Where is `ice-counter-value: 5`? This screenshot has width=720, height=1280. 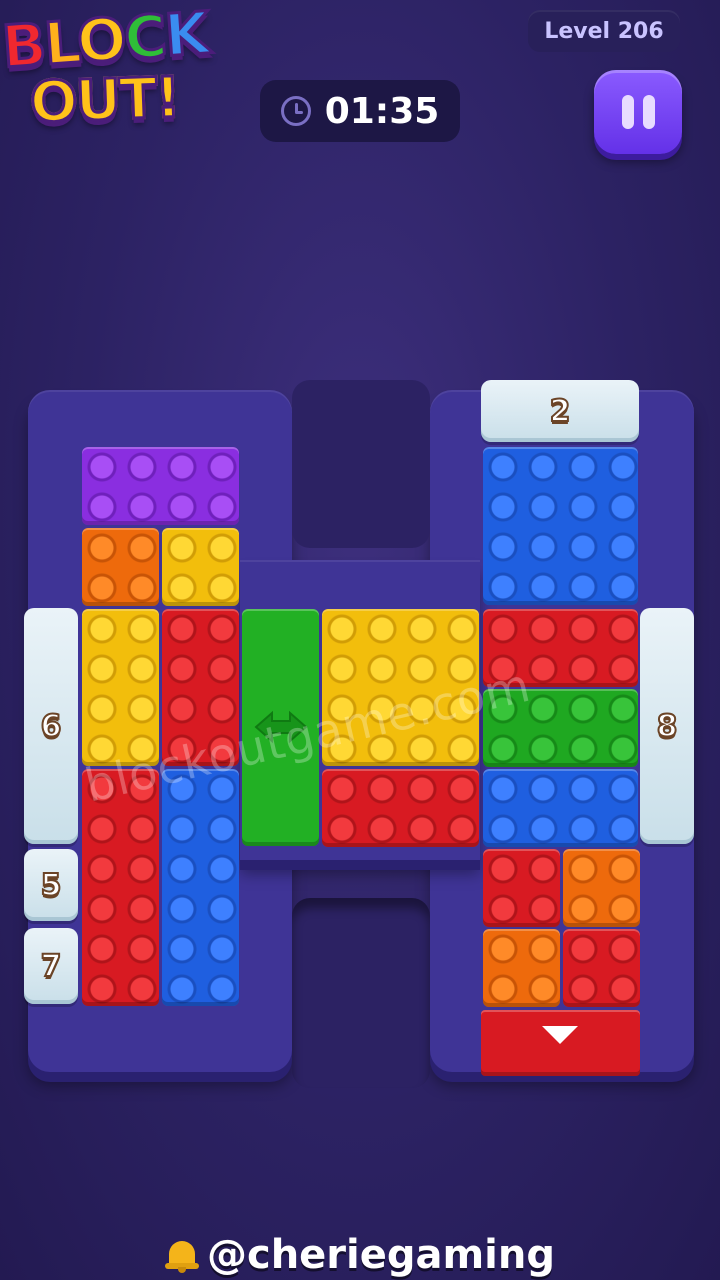 ice-counter-value: 5 is located at coordinates (51, 885).